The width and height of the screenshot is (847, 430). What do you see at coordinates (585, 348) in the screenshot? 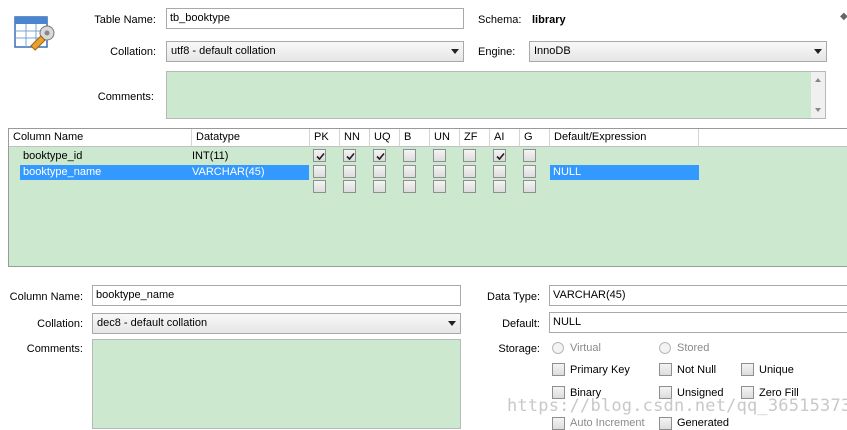
I see `storage-virtual-label: Virtual` at bounding box center [585, 348].